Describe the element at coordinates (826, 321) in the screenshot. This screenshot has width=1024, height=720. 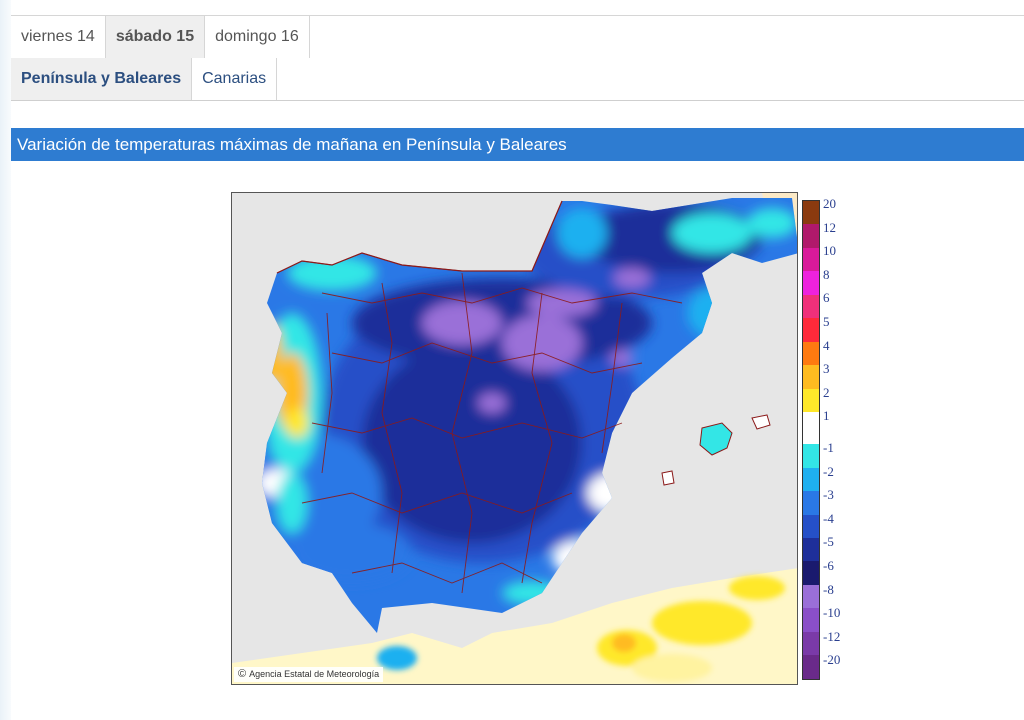
I see `legend-label-5: 5` at that location.